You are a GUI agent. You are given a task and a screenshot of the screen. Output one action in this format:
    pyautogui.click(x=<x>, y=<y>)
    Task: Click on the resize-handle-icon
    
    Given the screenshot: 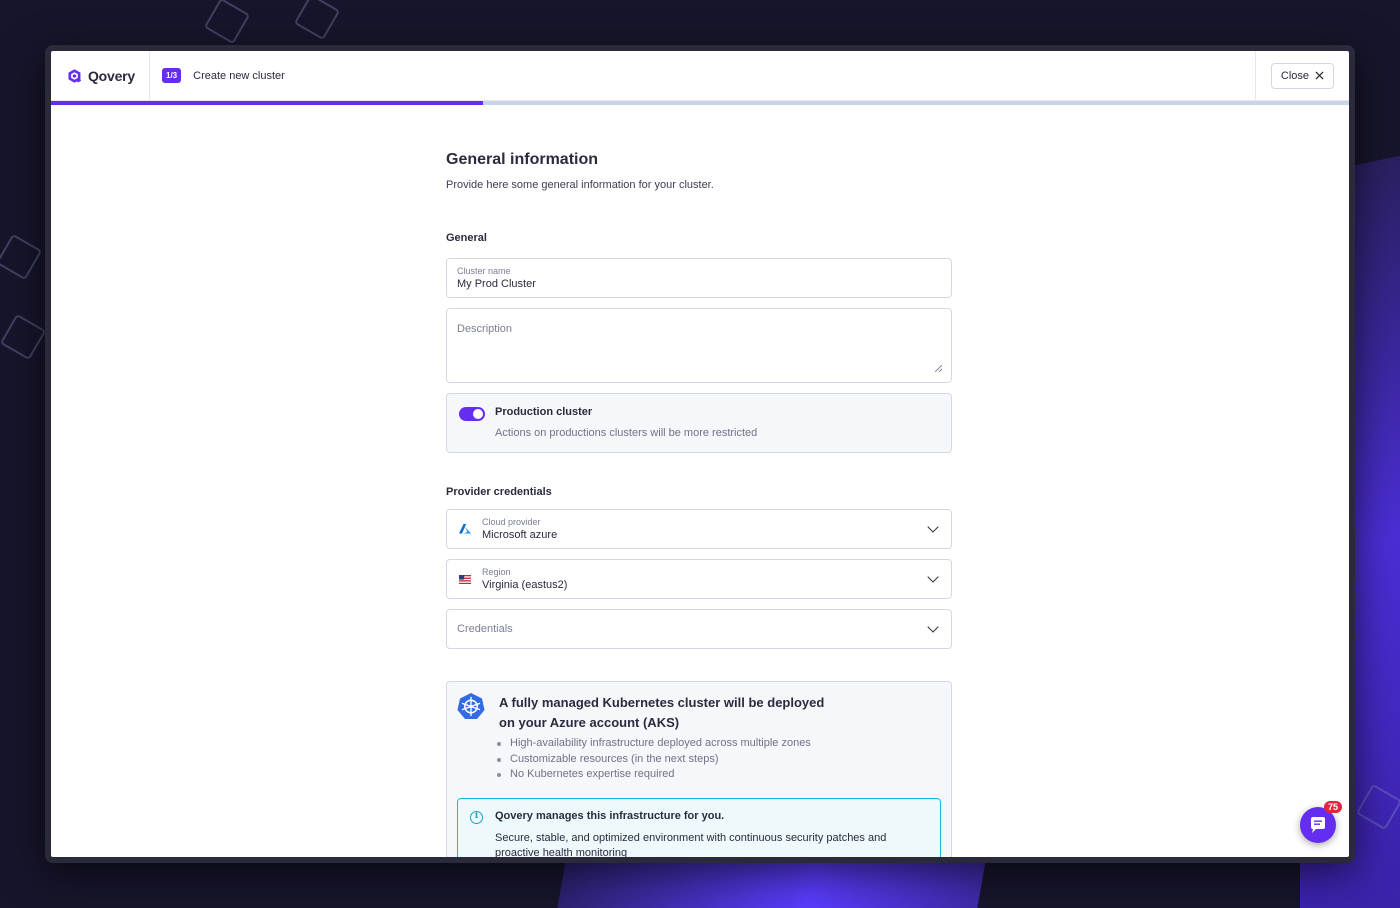 What is the action you would take?
    pyautogui.click(x=938, y=368)
    